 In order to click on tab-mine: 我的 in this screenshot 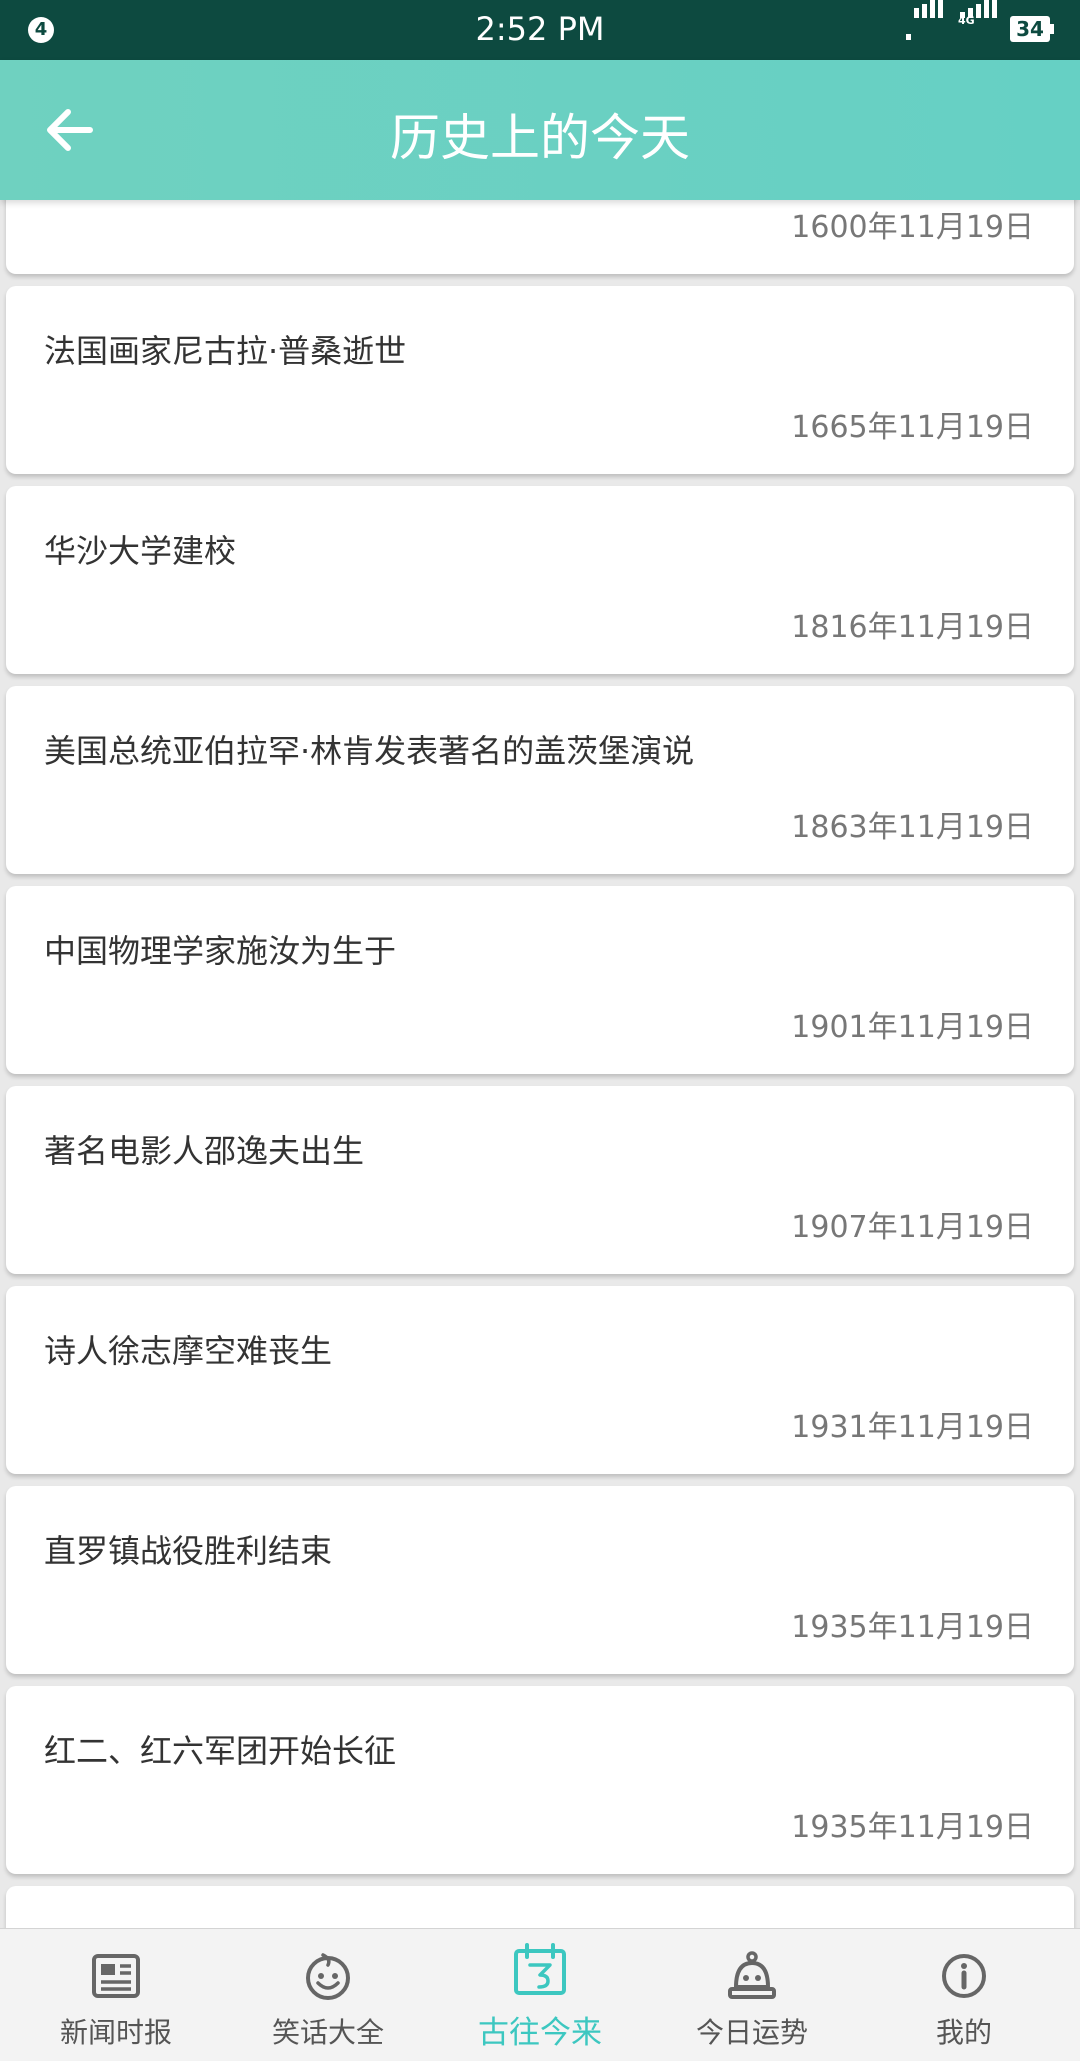, I will do `click(964, 1995)`.